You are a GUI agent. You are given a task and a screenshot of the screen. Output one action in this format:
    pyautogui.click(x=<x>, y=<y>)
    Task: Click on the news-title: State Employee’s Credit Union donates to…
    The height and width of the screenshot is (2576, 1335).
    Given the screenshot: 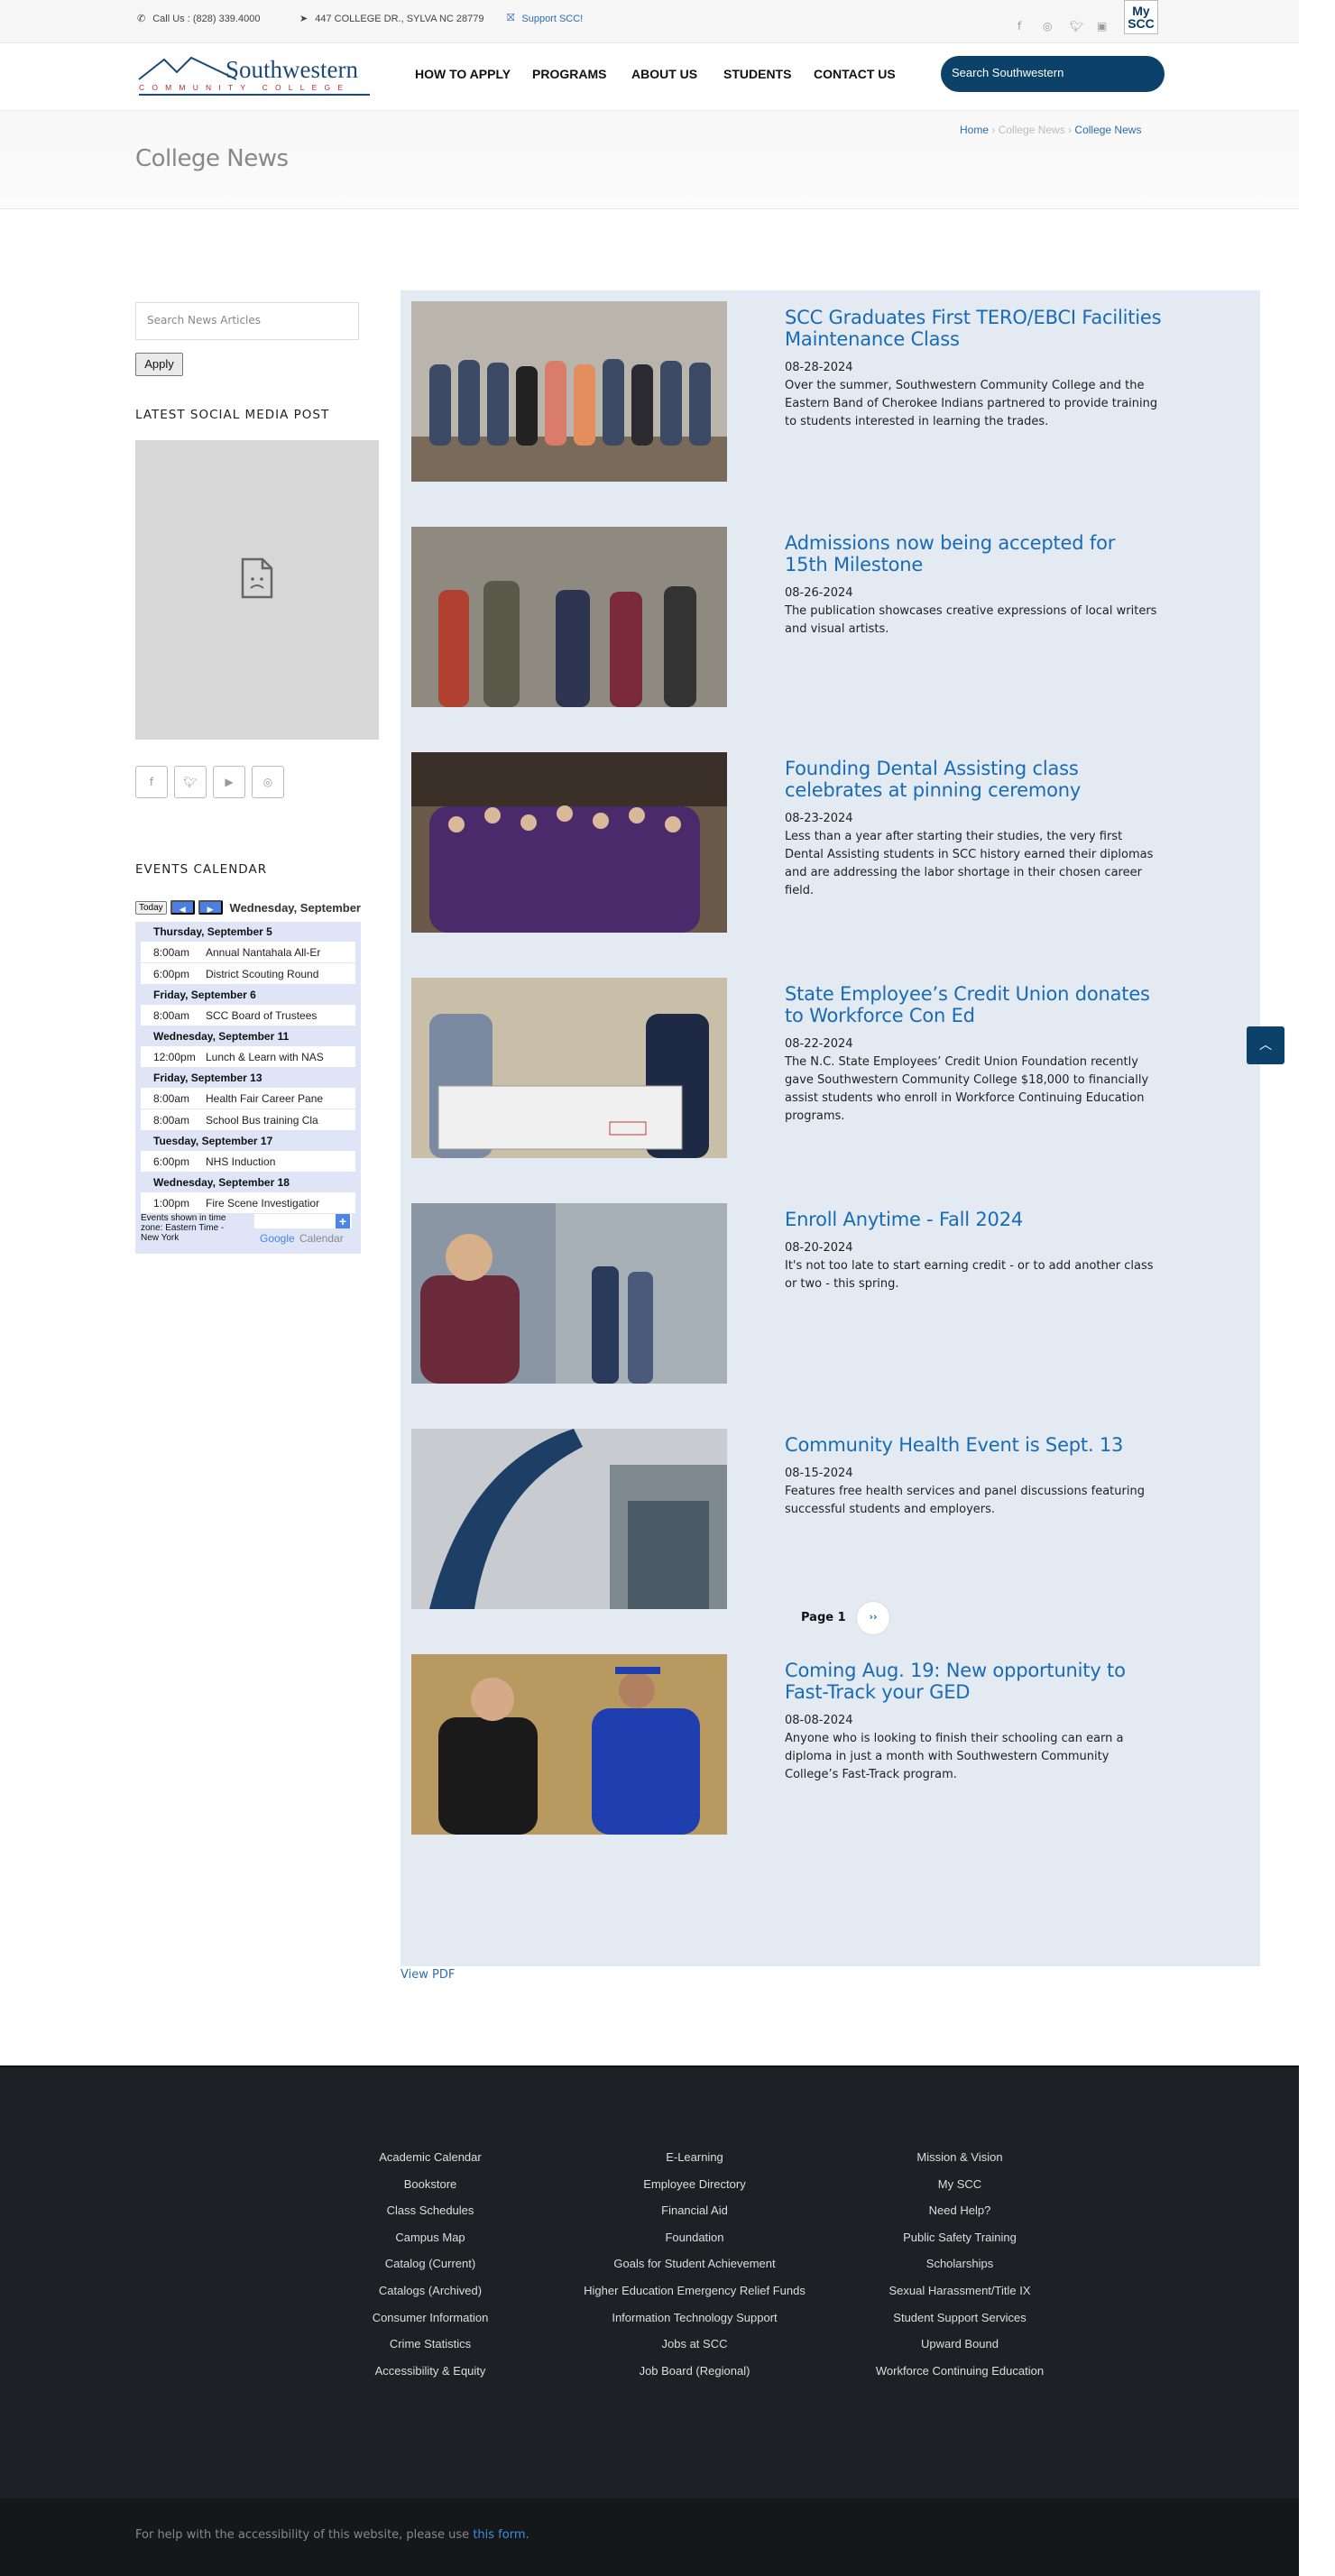 What is the action you would take?
    pyautogui.click(x=974, y=1005)
    